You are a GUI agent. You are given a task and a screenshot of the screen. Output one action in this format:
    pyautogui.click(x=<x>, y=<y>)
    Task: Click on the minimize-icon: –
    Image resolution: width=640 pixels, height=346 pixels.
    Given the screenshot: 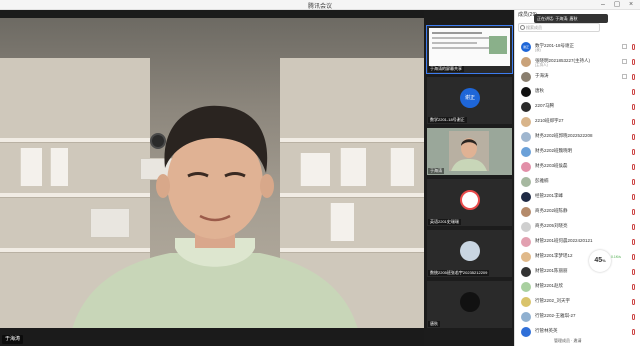 What is the action you would take?
    pyautogui.click(x=603, y=5)
    